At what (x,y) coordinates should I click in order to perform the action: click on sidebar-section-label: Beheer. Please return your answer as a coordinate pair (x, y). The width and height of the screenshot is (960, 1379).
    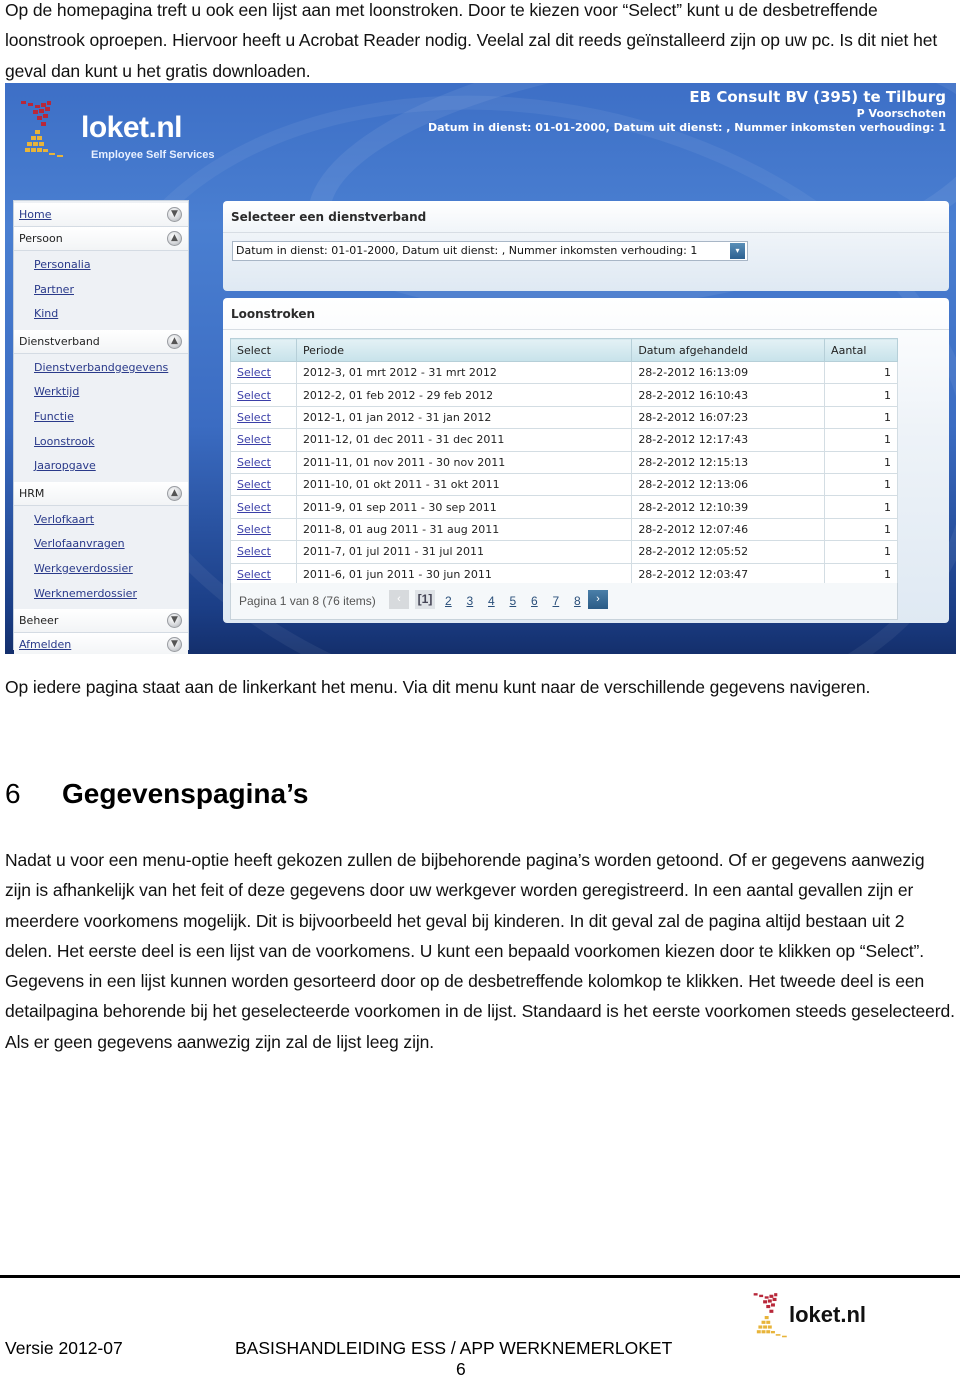
    Looking at the image, I should click on (39, 621).